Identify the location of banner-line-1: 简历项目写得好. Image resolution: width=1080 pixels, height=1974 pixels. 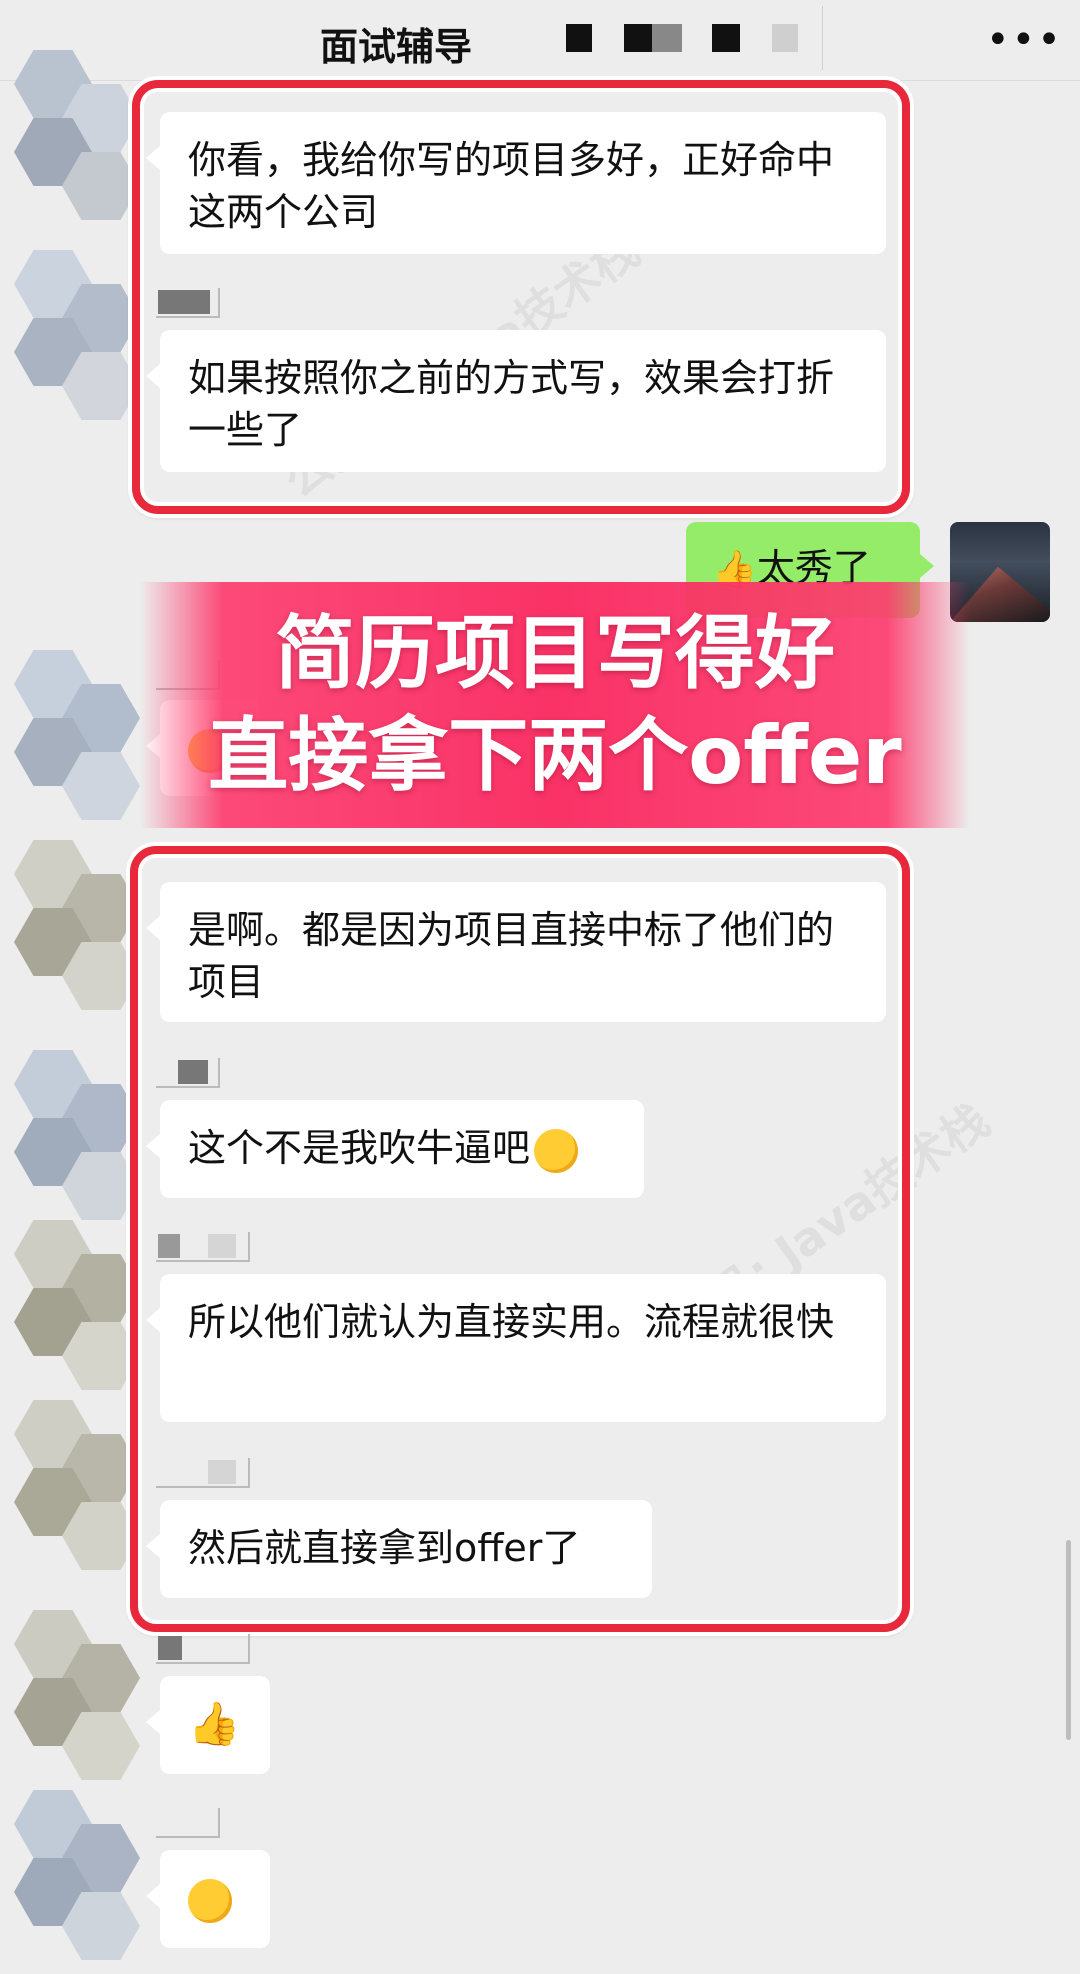
(555, 653).